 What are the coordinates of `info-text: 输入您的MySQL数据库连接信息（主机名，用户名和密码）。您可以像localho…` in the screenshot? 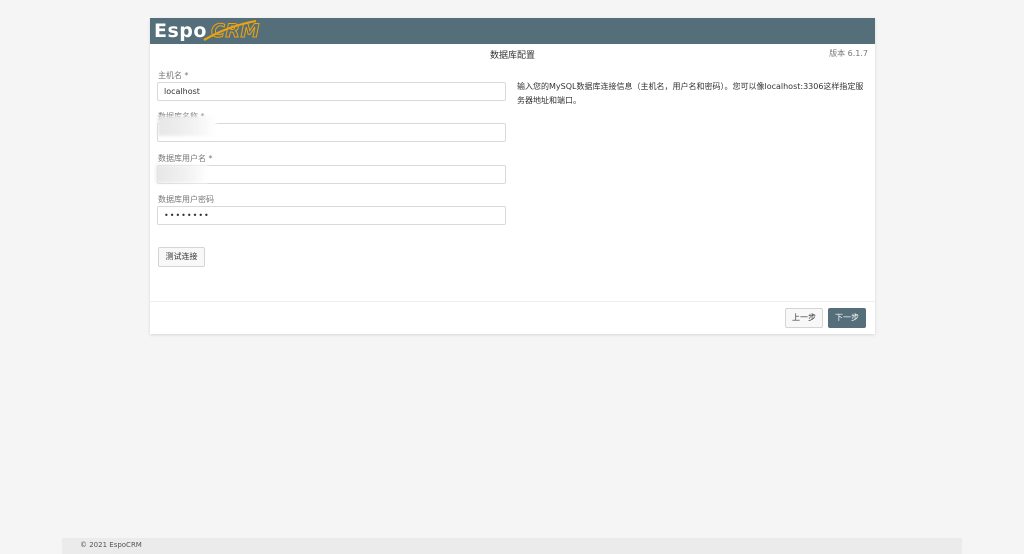 It's located at (690, 93).